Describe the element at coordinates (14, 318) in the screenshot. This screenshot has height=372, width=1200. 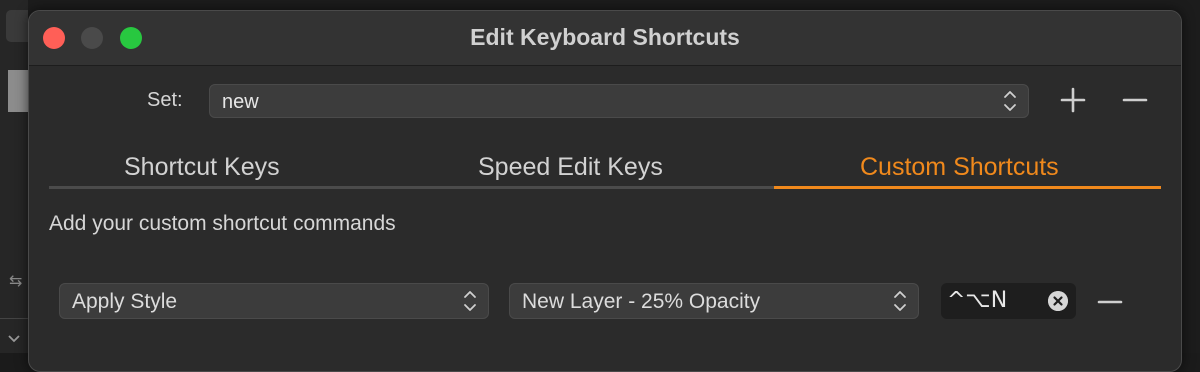
I see `background-divider` at that location.